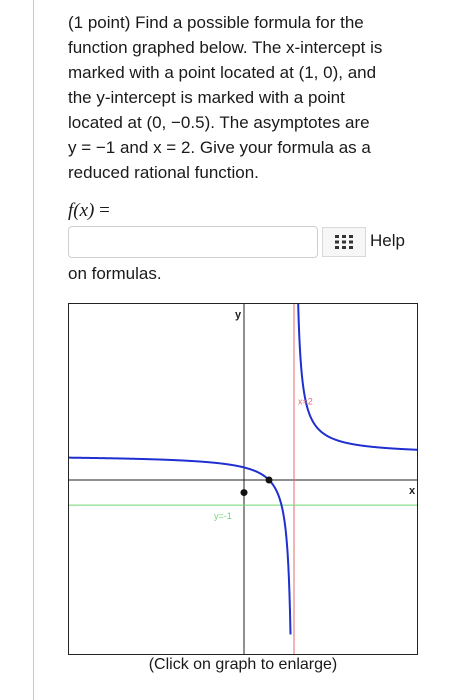  I want to click on vertical-asymptote-label: x=2, so click(305, 402).